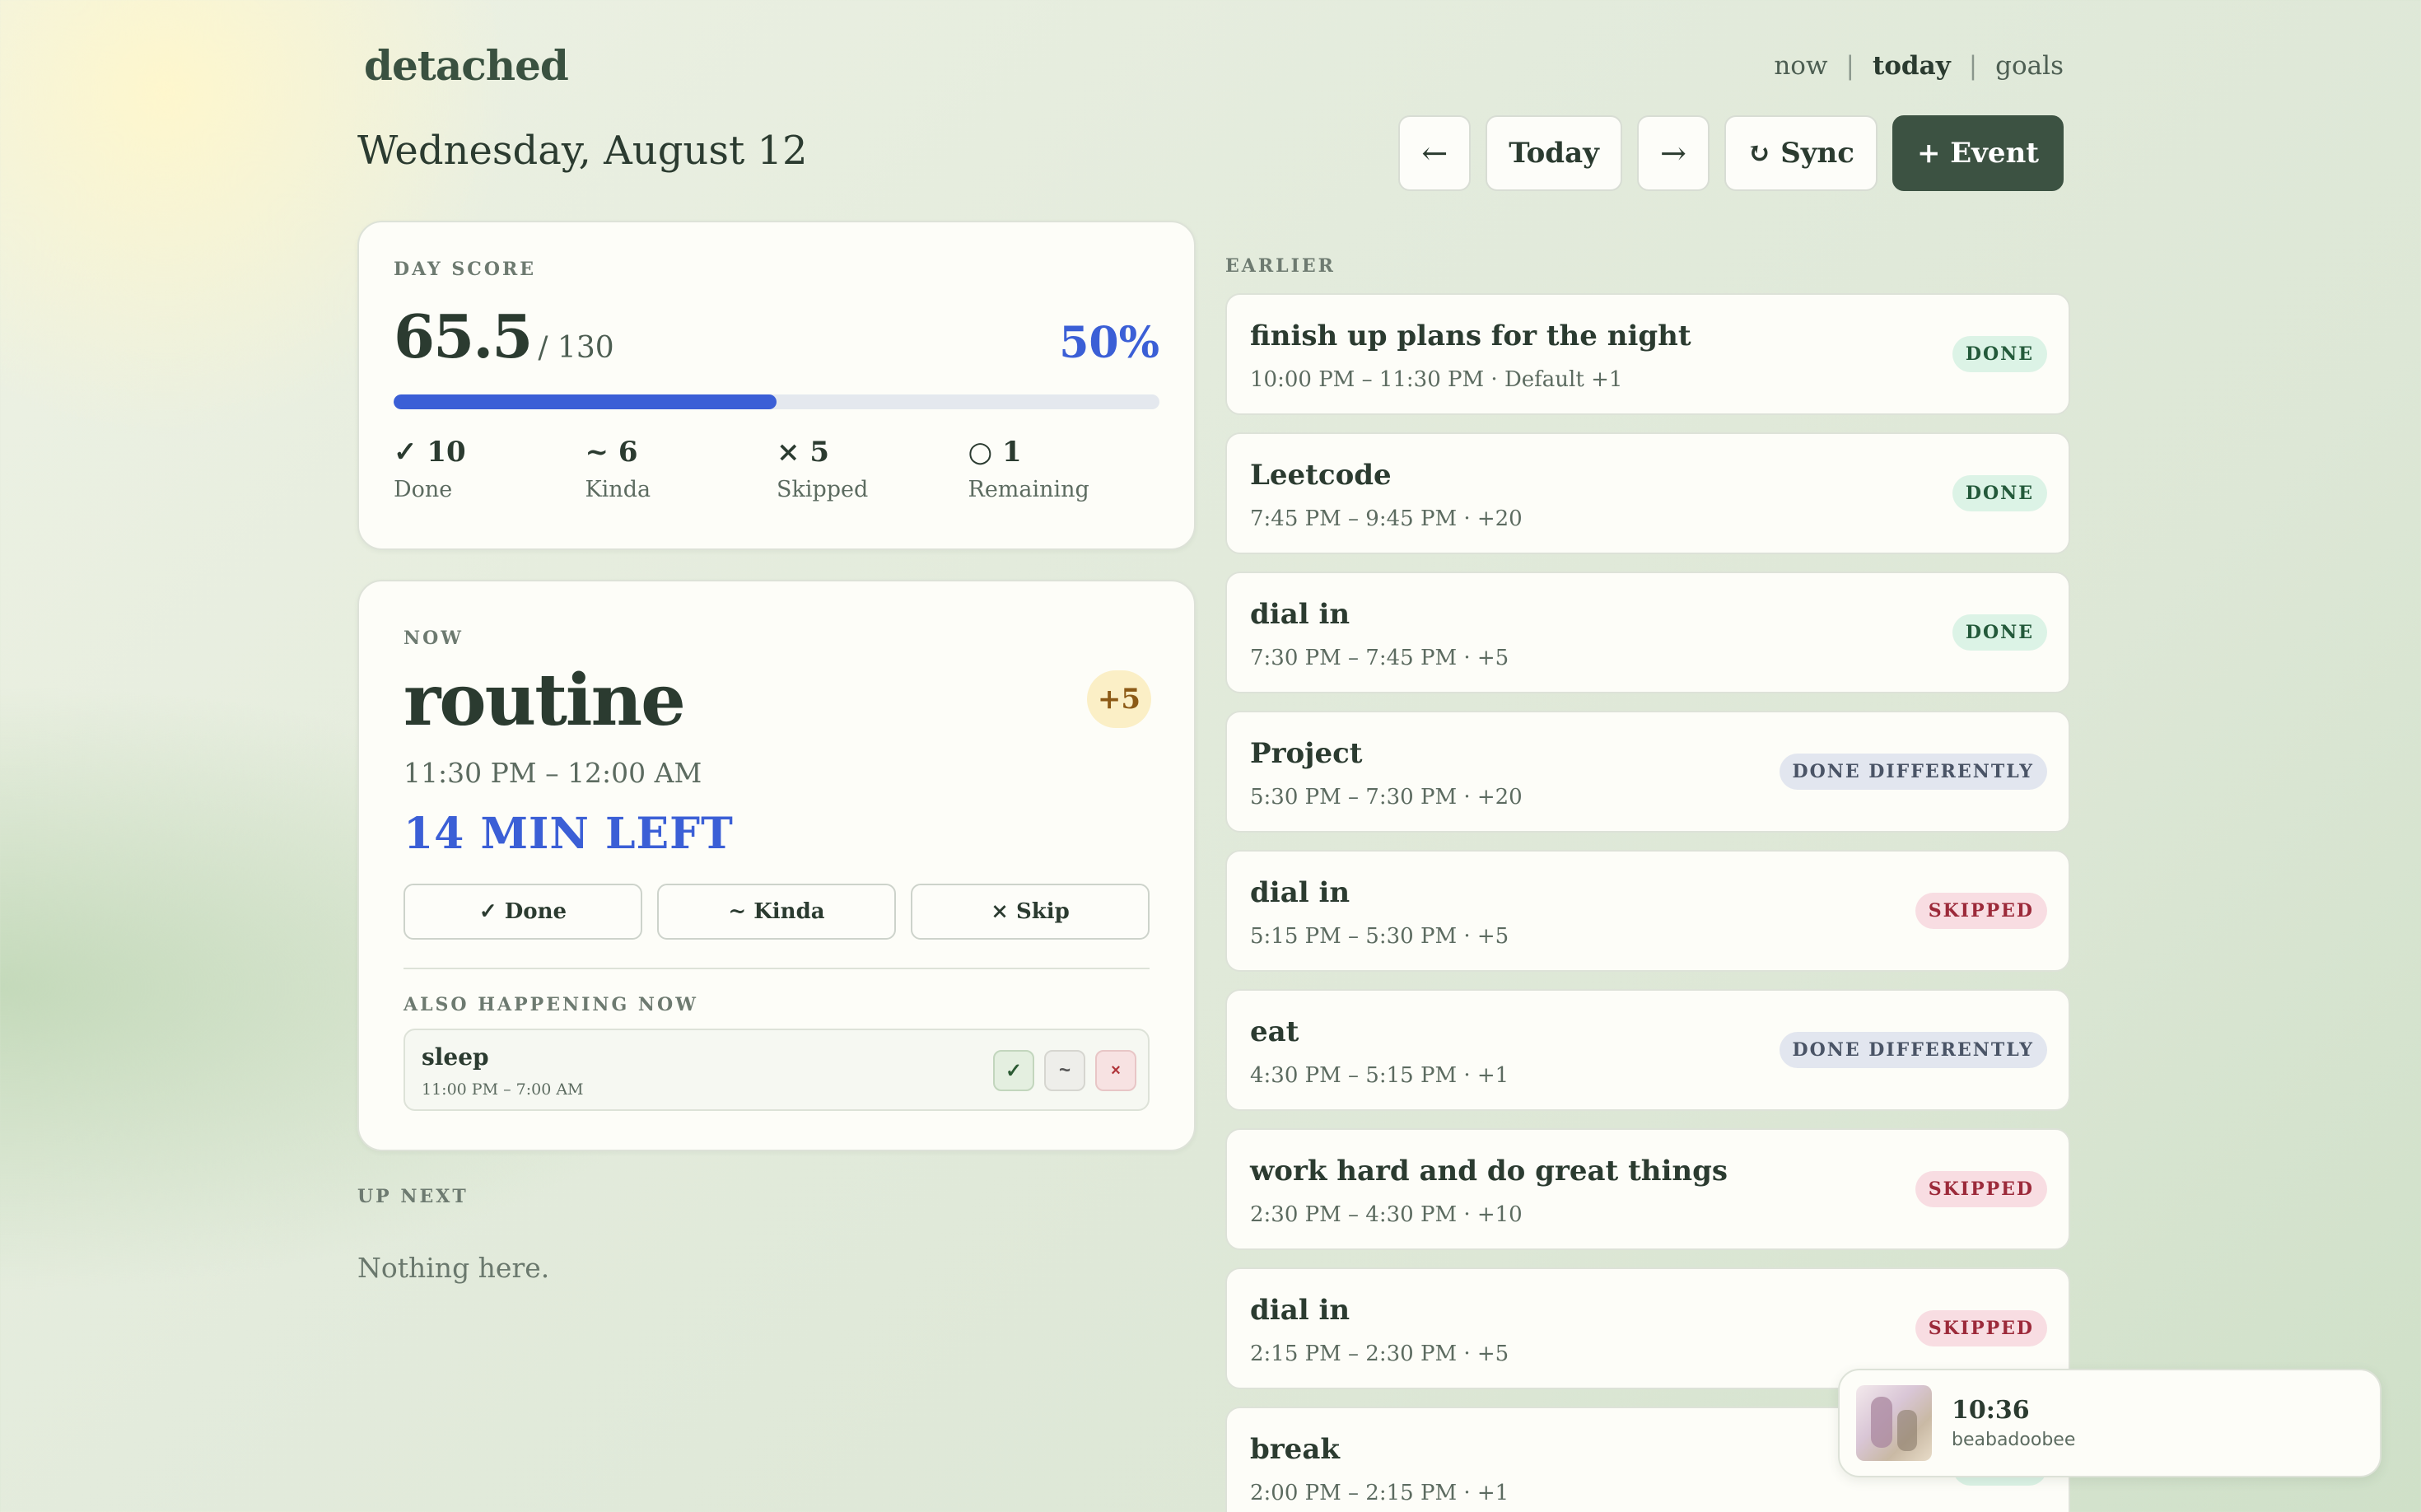 Image resolution: width=2421 pixels, height=1512 pixels. I want to click on mark-kinda-button: ~ Kinda, so click(776, 912).